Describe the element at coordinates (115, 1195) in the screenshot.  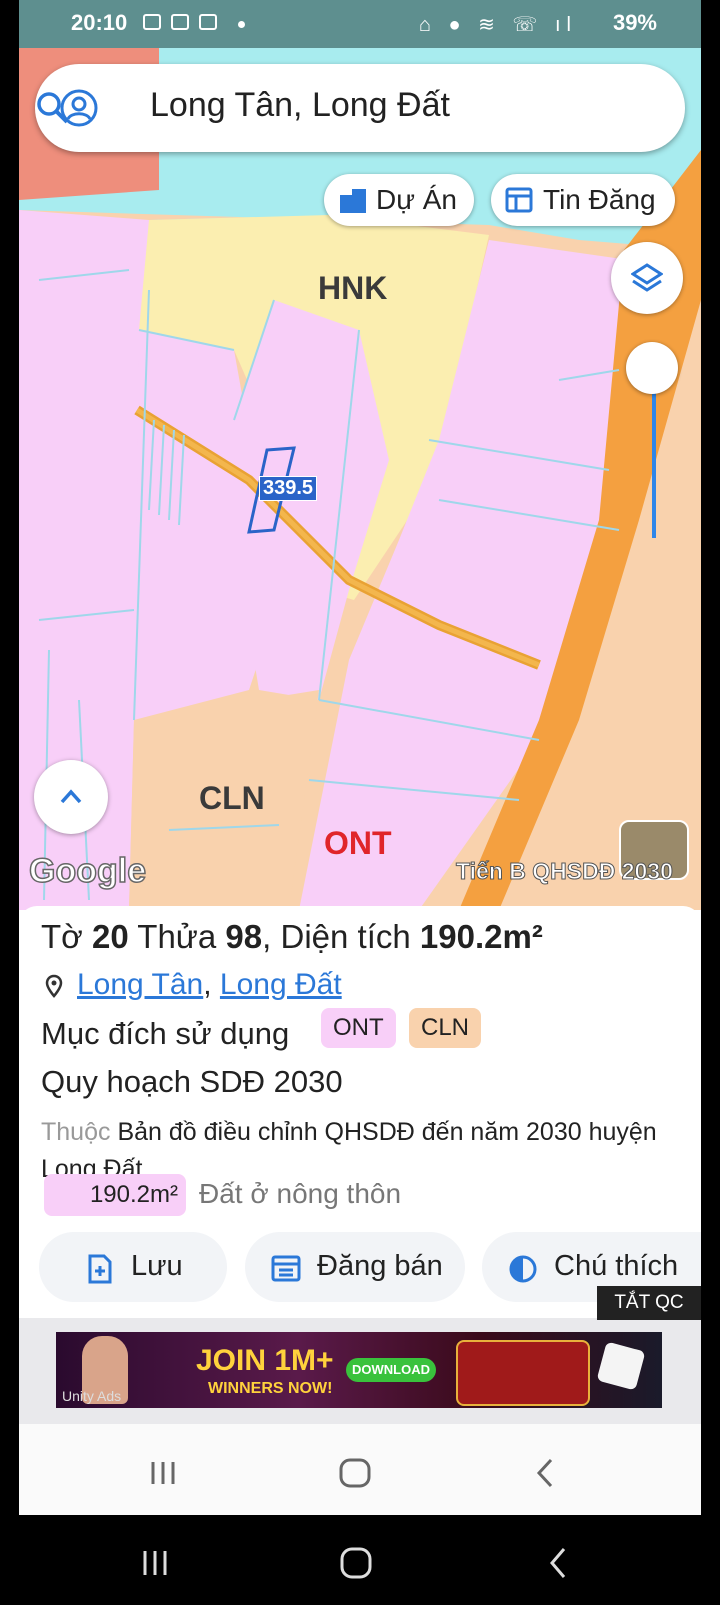
I see `land-area-badge: 190.2m²` at that location.